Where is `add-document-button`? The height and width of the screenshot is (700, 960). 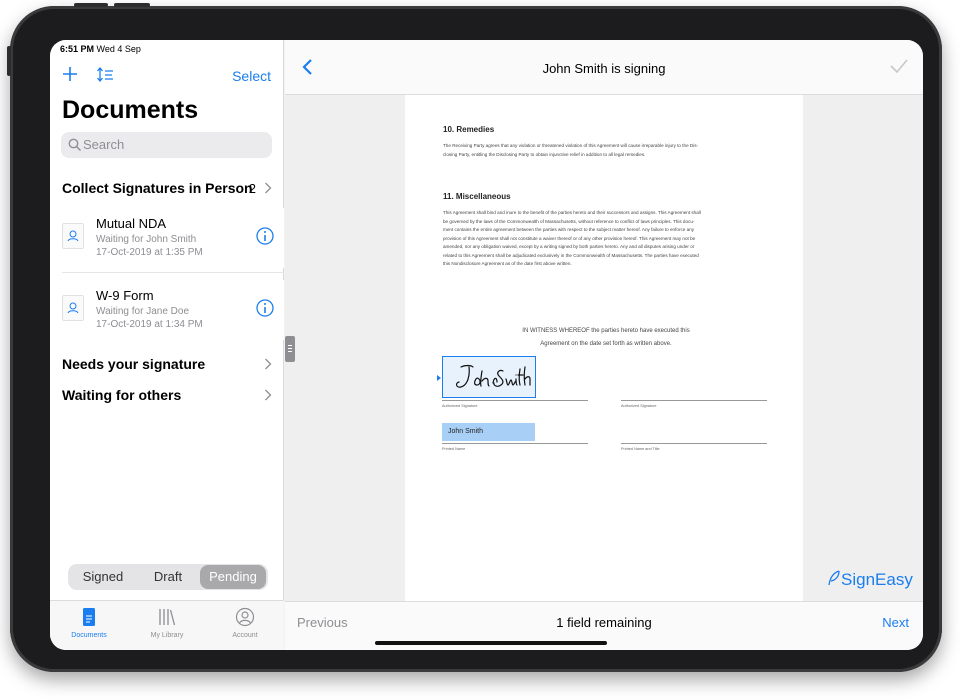 add-document-button is located at coordinates (70, 74).